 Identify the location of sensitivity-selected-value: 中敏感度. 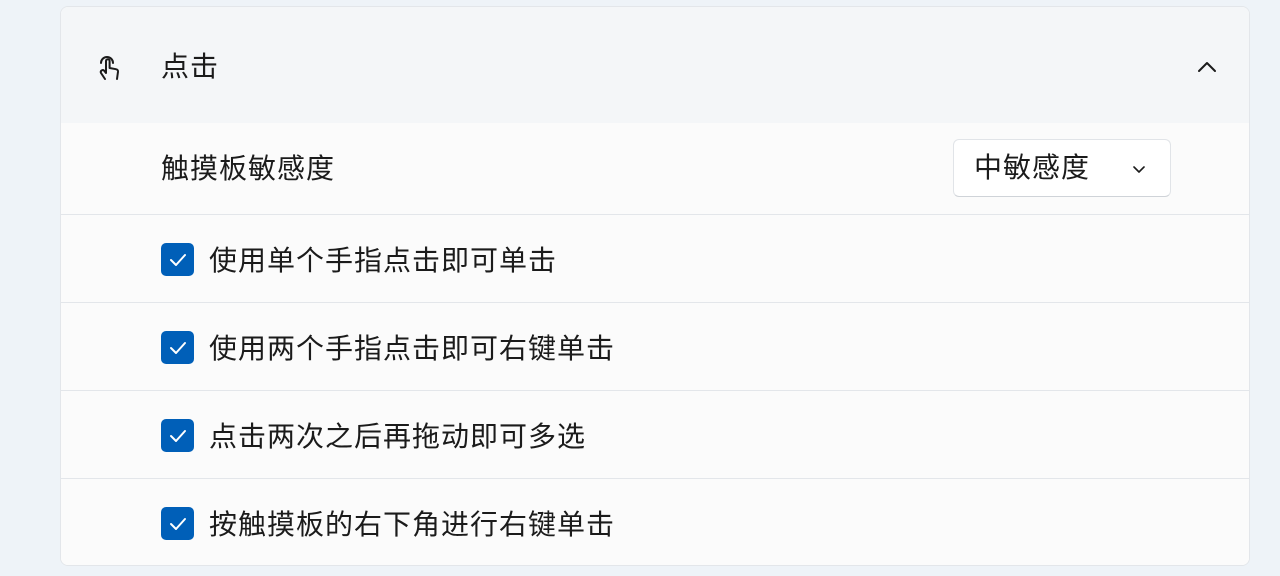
(1032, 167).